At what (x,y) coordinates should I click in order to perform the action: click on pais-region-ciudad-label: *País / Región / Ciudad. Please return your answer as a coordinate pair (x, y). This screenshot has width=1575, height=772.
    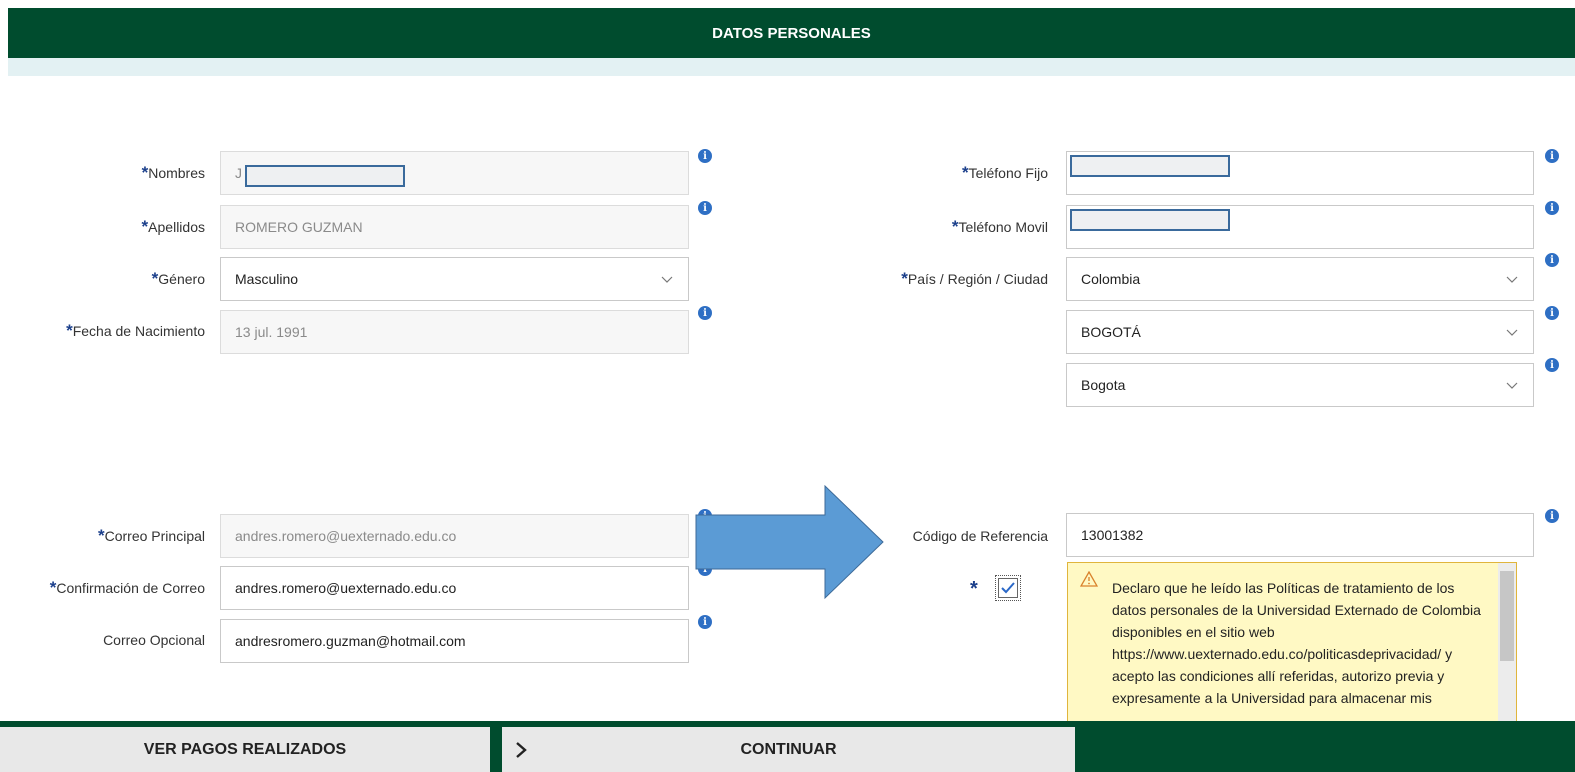
    Looking at the image, I should click on (974, 278).